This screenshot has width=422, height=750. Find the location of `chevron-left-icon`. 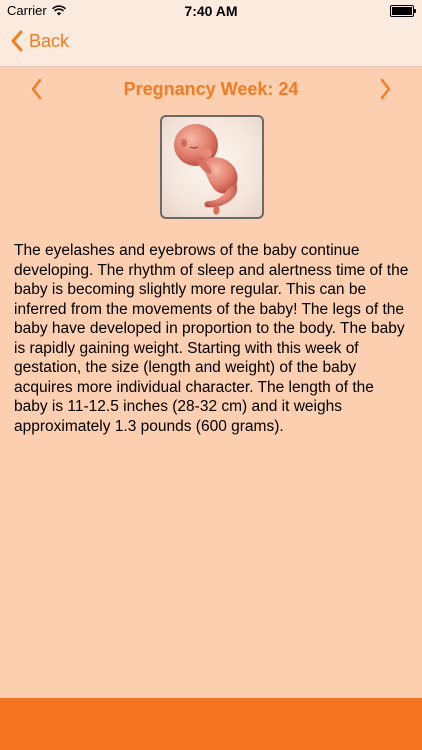

chevron-left-icon is located at coordinates (17, 41).